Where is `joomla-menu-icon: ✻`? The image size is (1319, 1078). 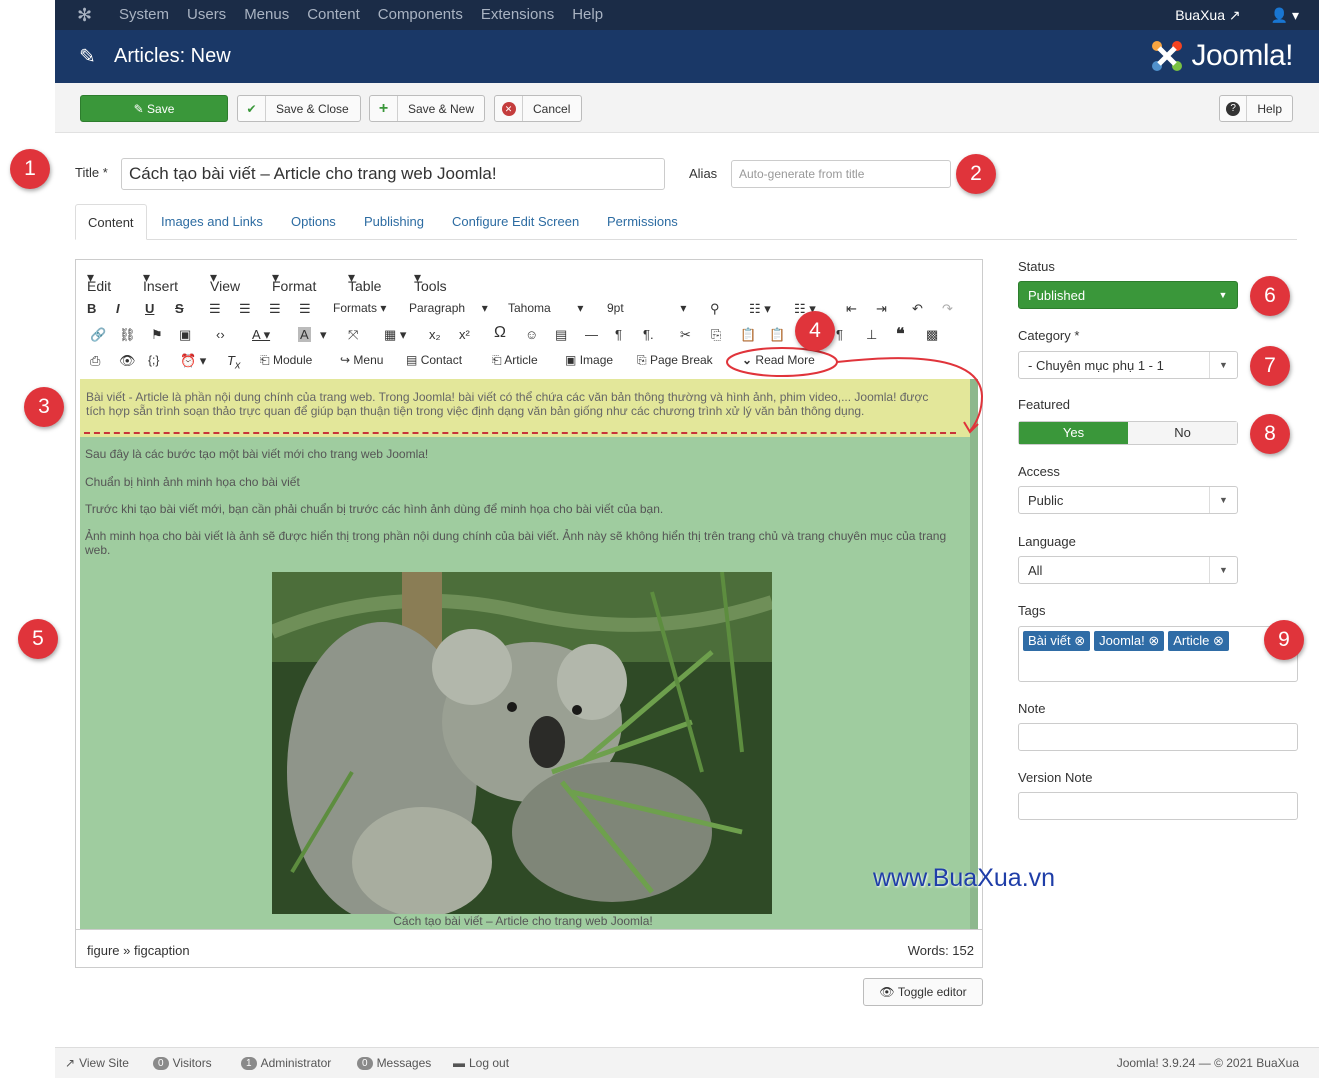 joomla-menu-icon: ✻ is located at coordinates (87, 15).